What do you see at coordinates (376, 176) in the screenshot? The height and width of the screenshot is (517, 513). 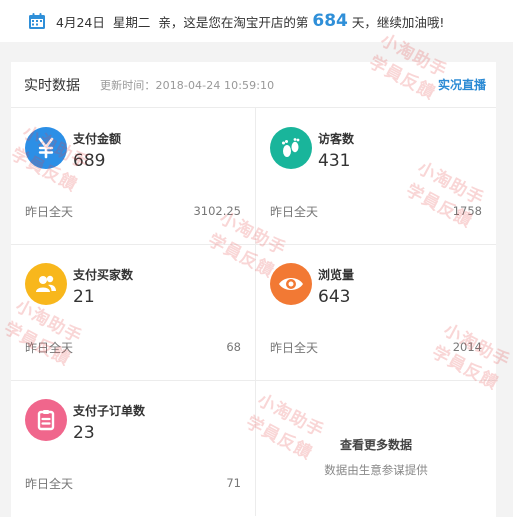 I see `metric-card-visitors: 访客数 431 昨日全天 1758` at bounding box center [376, 176].